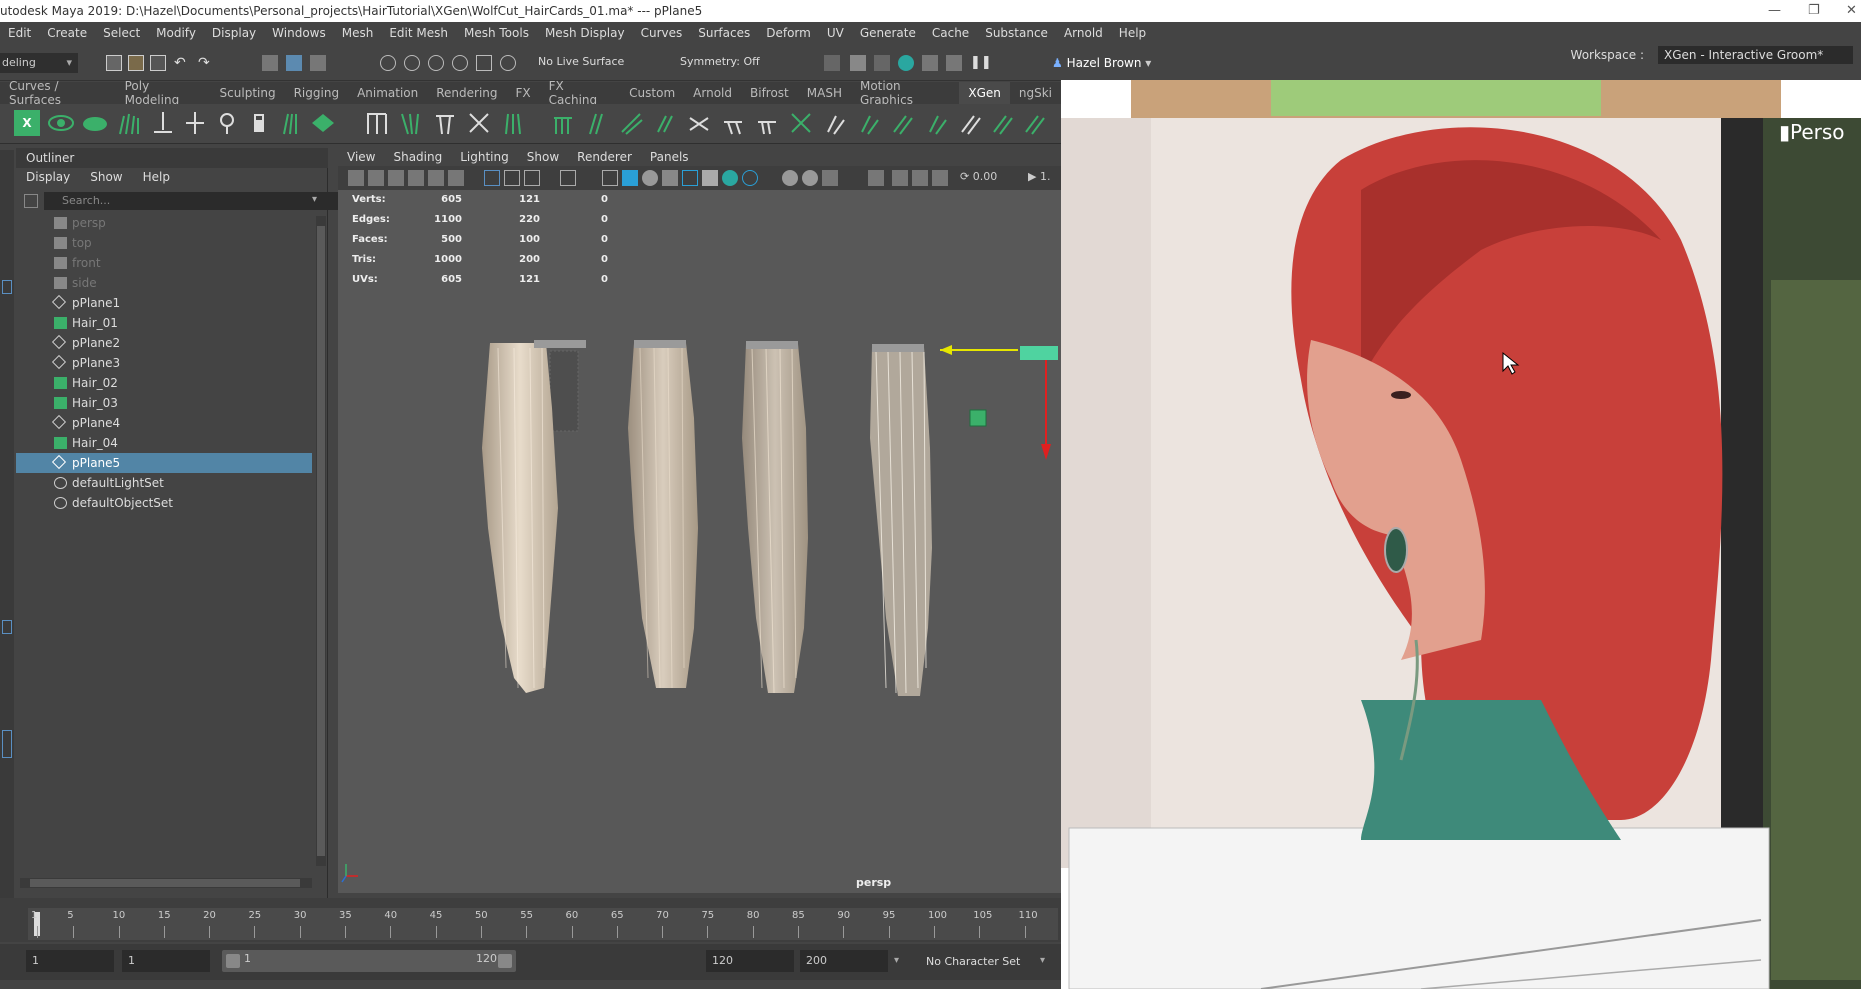  What do you see at coordinates (937, 123) in the screenshot?
I see `groom-pull-icon` at bounding box center [937, 123].